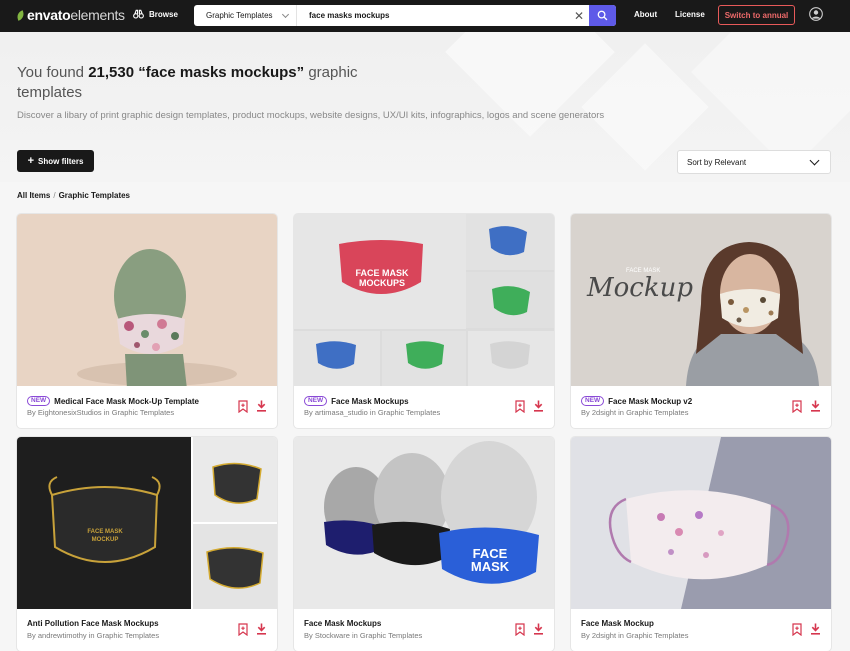  I want to click on search-bar: Graphic Templates ✕, so click(405, 15).